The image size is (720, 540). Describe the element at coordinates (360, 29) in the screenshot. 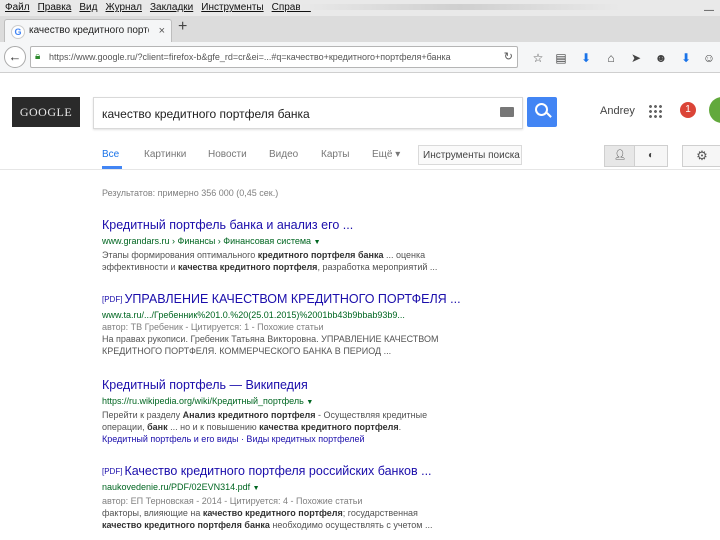

I see `tab-strip: G качество кредитного портф... × +` at that location.